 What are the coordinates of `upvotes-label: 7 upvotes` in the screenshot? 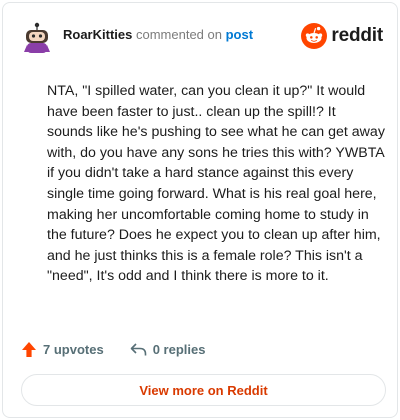 It's located at (73, 349).